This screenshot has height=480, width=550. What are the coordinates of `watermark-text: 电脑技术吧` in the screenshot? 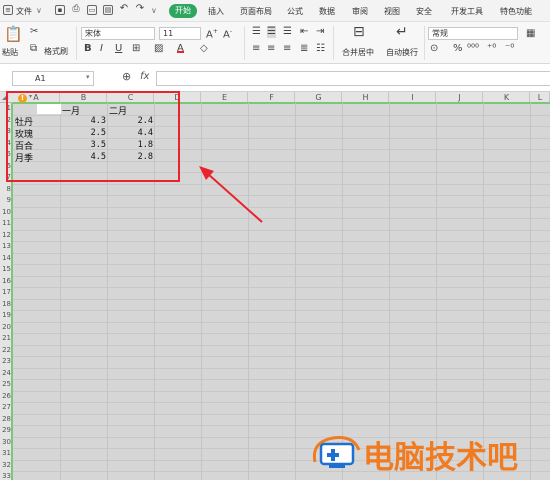 It's located at (440, 458).